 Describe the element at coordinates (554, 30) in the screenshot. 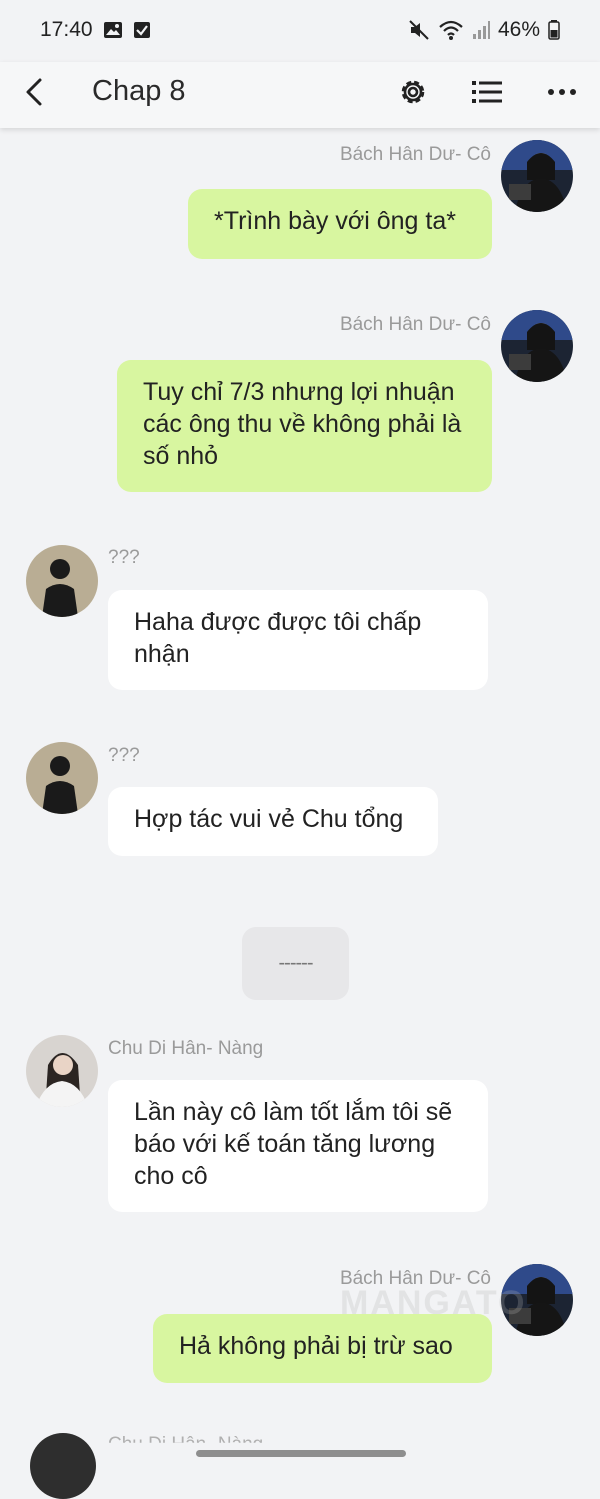

I see `battery-icon` at that location.